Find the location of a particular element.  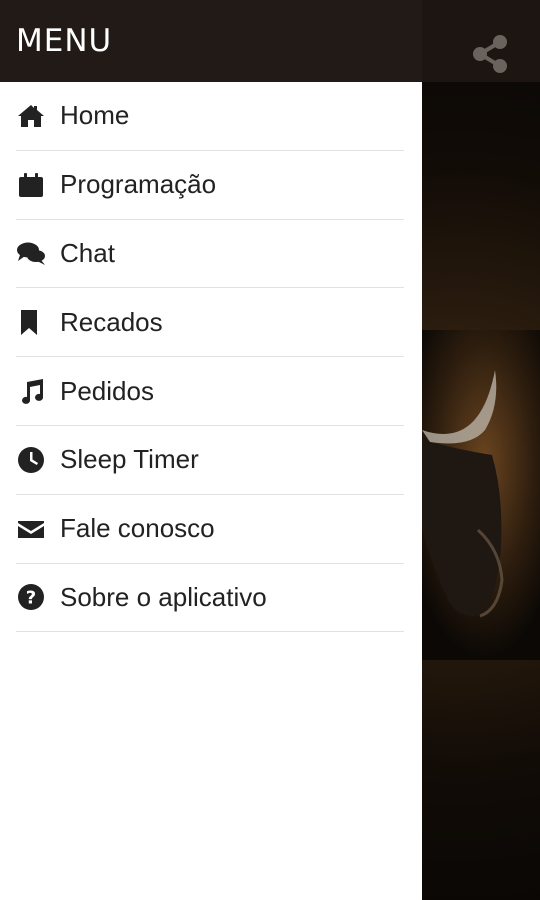

menu-item-label: Programação is located at coordinates (138, 184).